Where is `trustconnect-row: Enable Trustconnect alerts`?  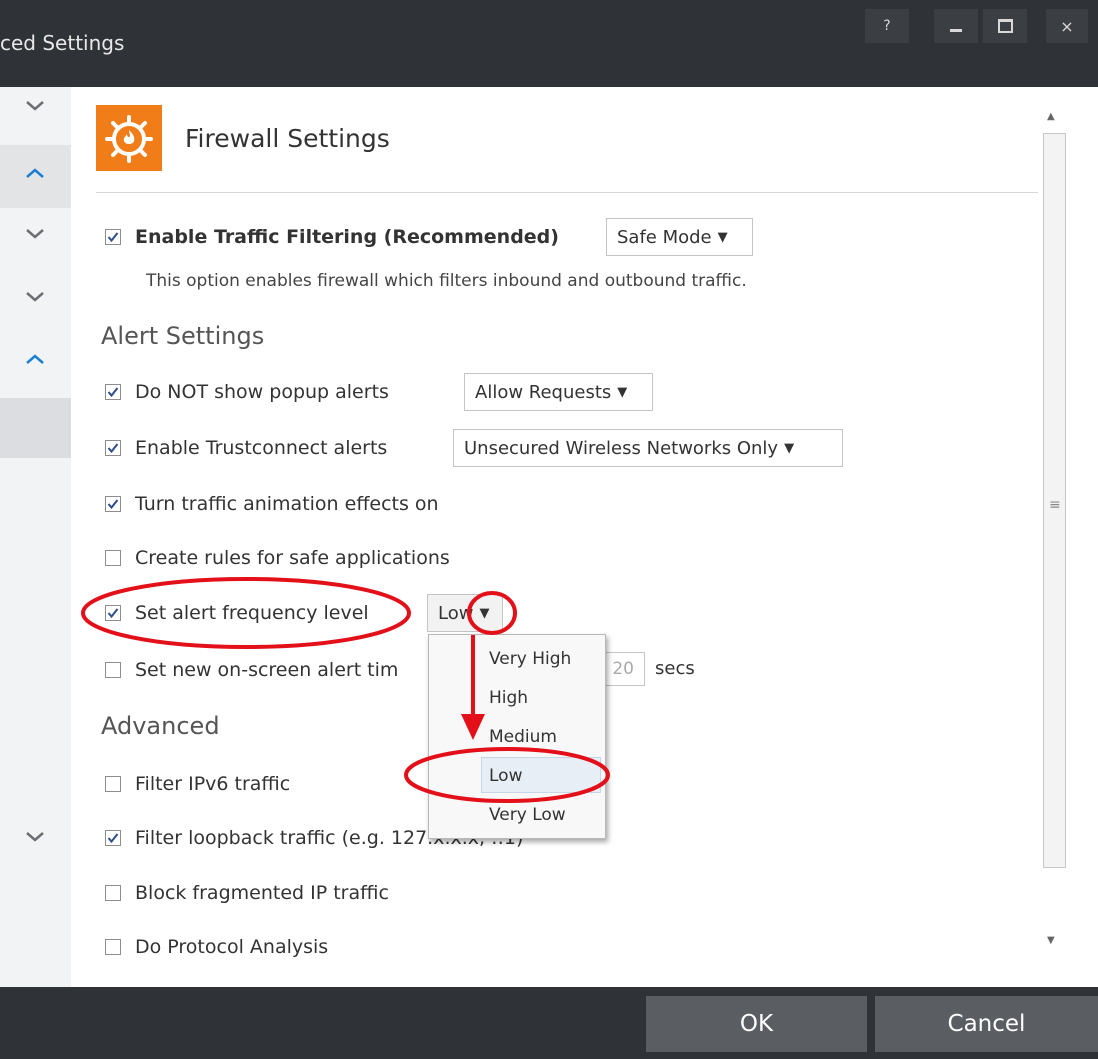
trustconnect-row: Enable Trustconnect alerts is located at coordinates (246, 448).